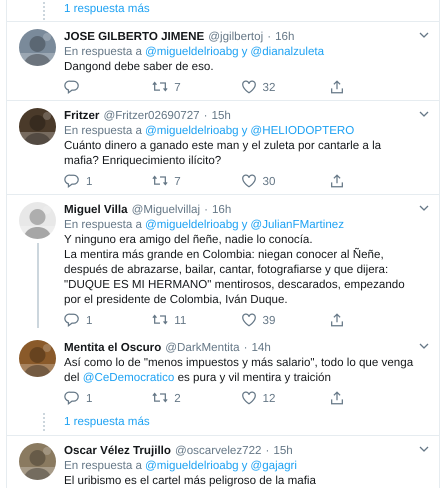 This screenshot has height=488, width=443. I want to click on like-count: 12, so click(269, 398).